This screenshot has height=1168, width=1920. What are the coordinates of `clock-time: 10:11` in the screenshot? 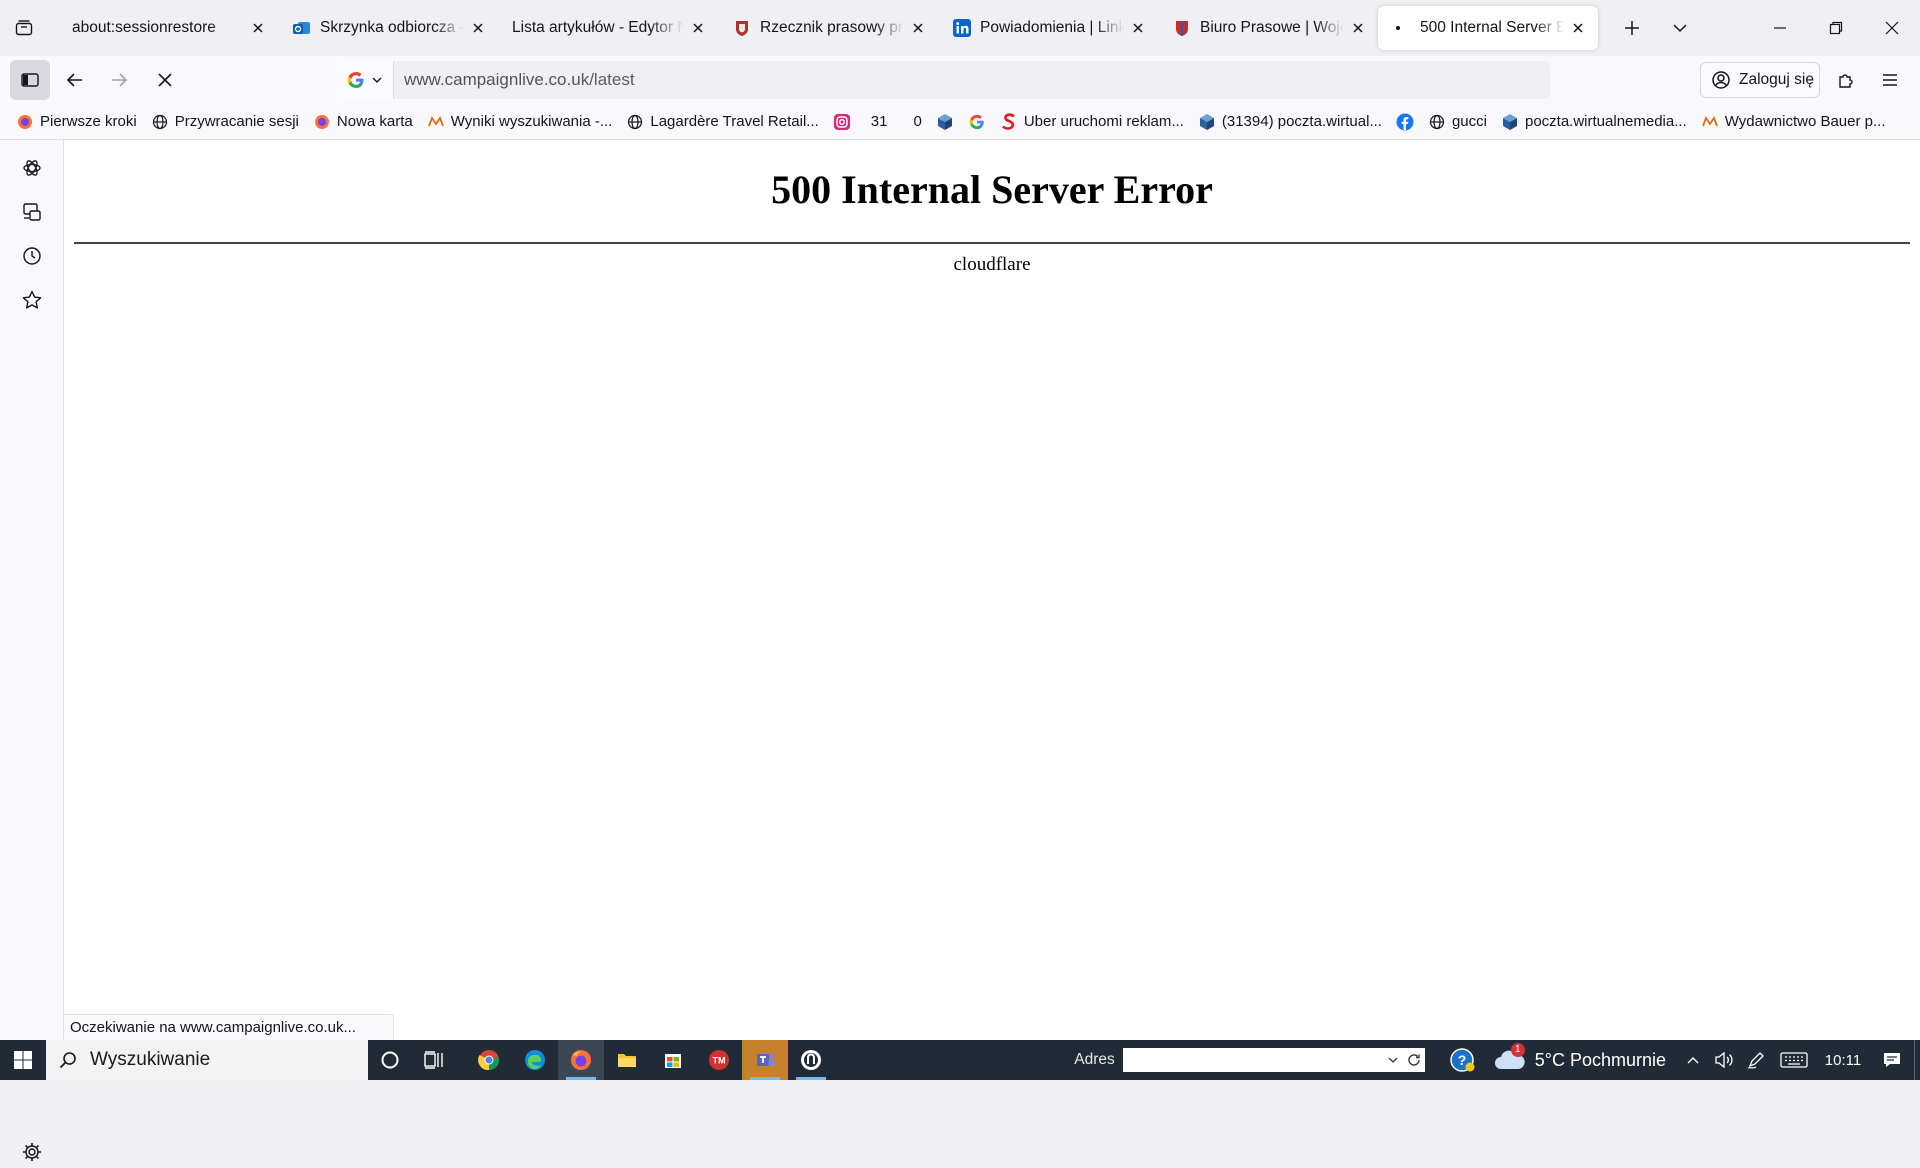 It's located at (1843, 1060).